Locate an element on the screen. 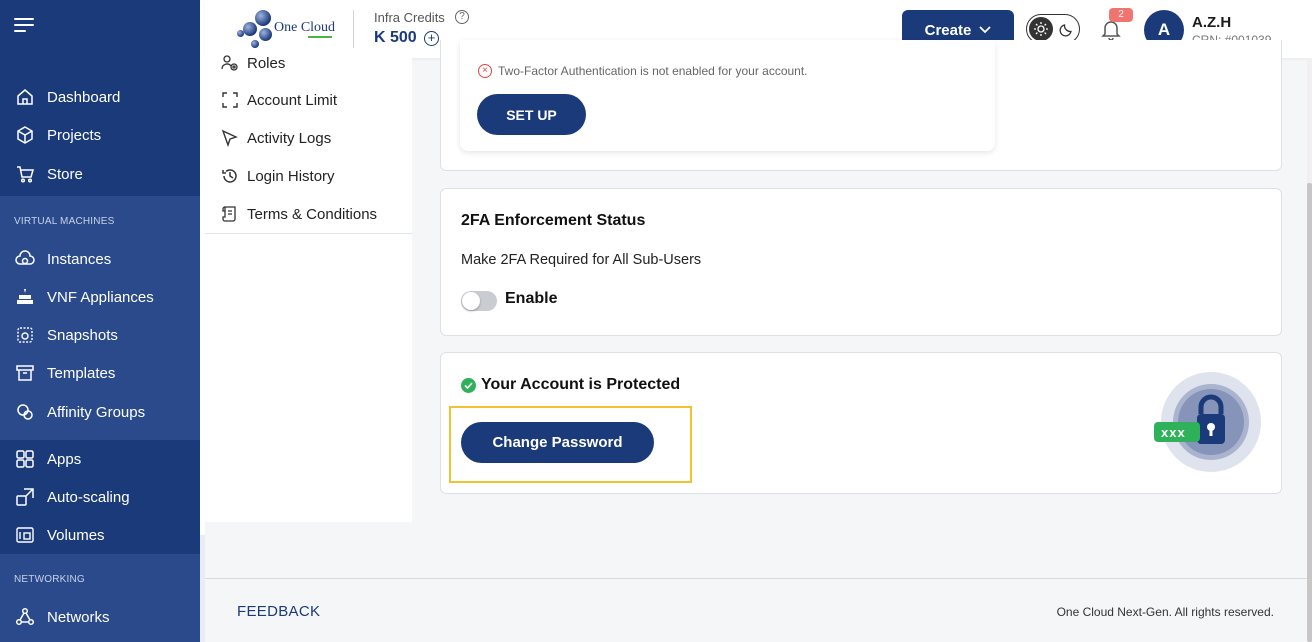 The width and height of the screenshot is (1312, 642). main-scrollbar is located at coordinates (1309, 350).